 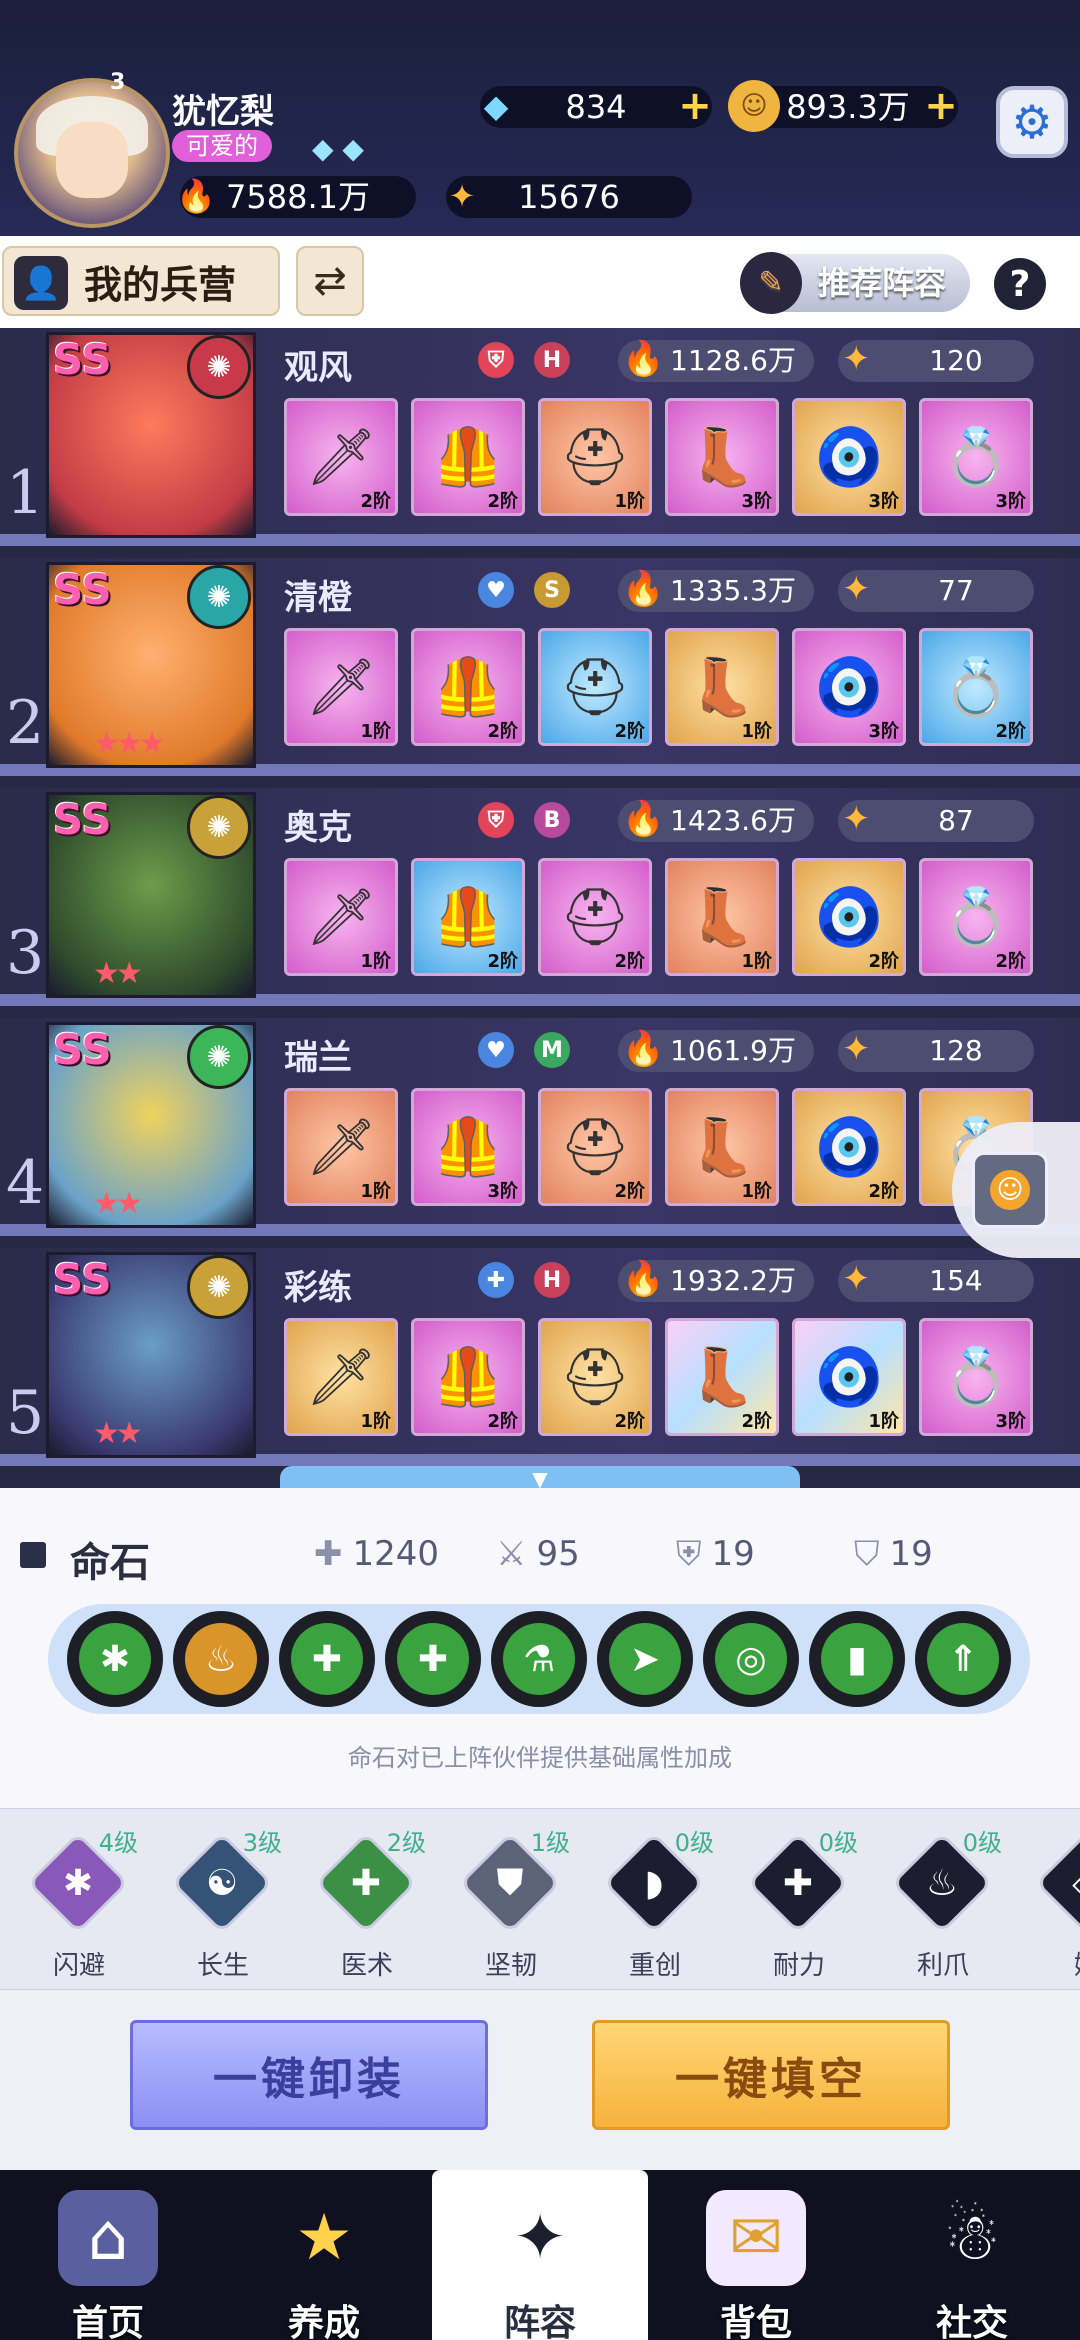 I want to click on hero-speed: ✦ 154, so click(x=936, y=1280).